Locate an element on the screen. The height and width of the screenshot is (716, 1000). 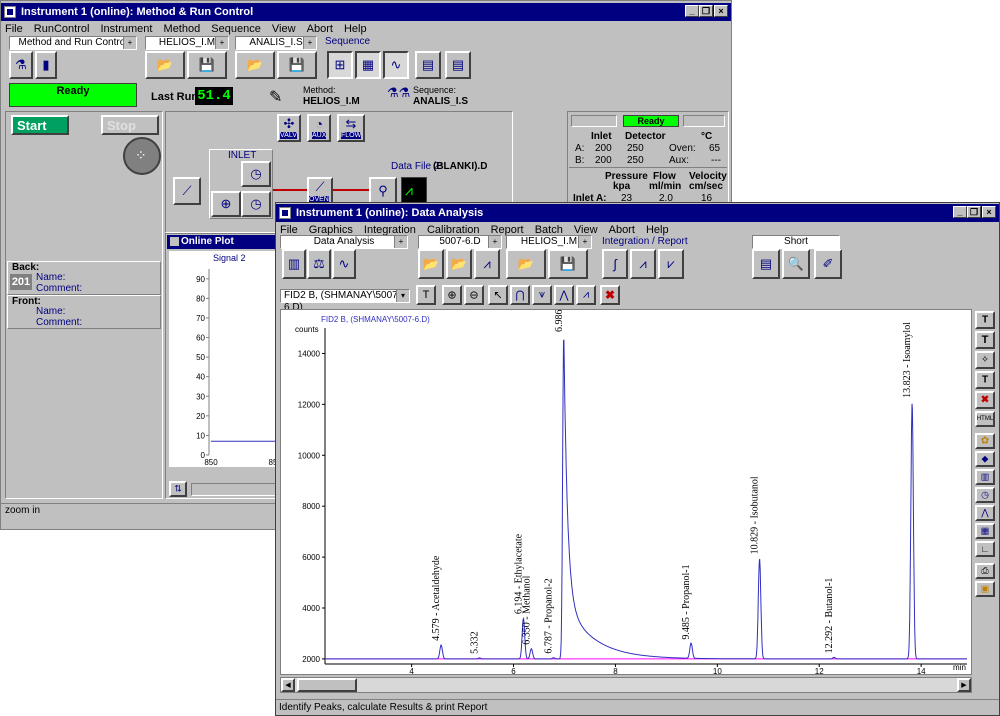
front-inlet-button: ◷ is located at coordinates (256, 174).